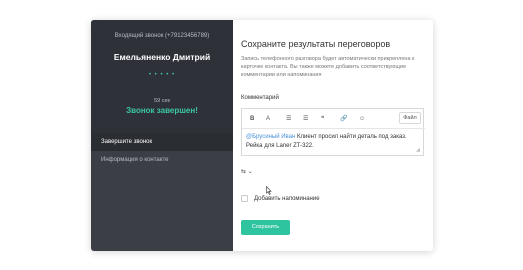 The width and height of the screenshot is (523, 270). Describe the element at coordinates (333, 119) in the screenshot. I see `editor-toolbar: B A ☰ ☰ ❝ 🔗 ☺ Файл` at that location.